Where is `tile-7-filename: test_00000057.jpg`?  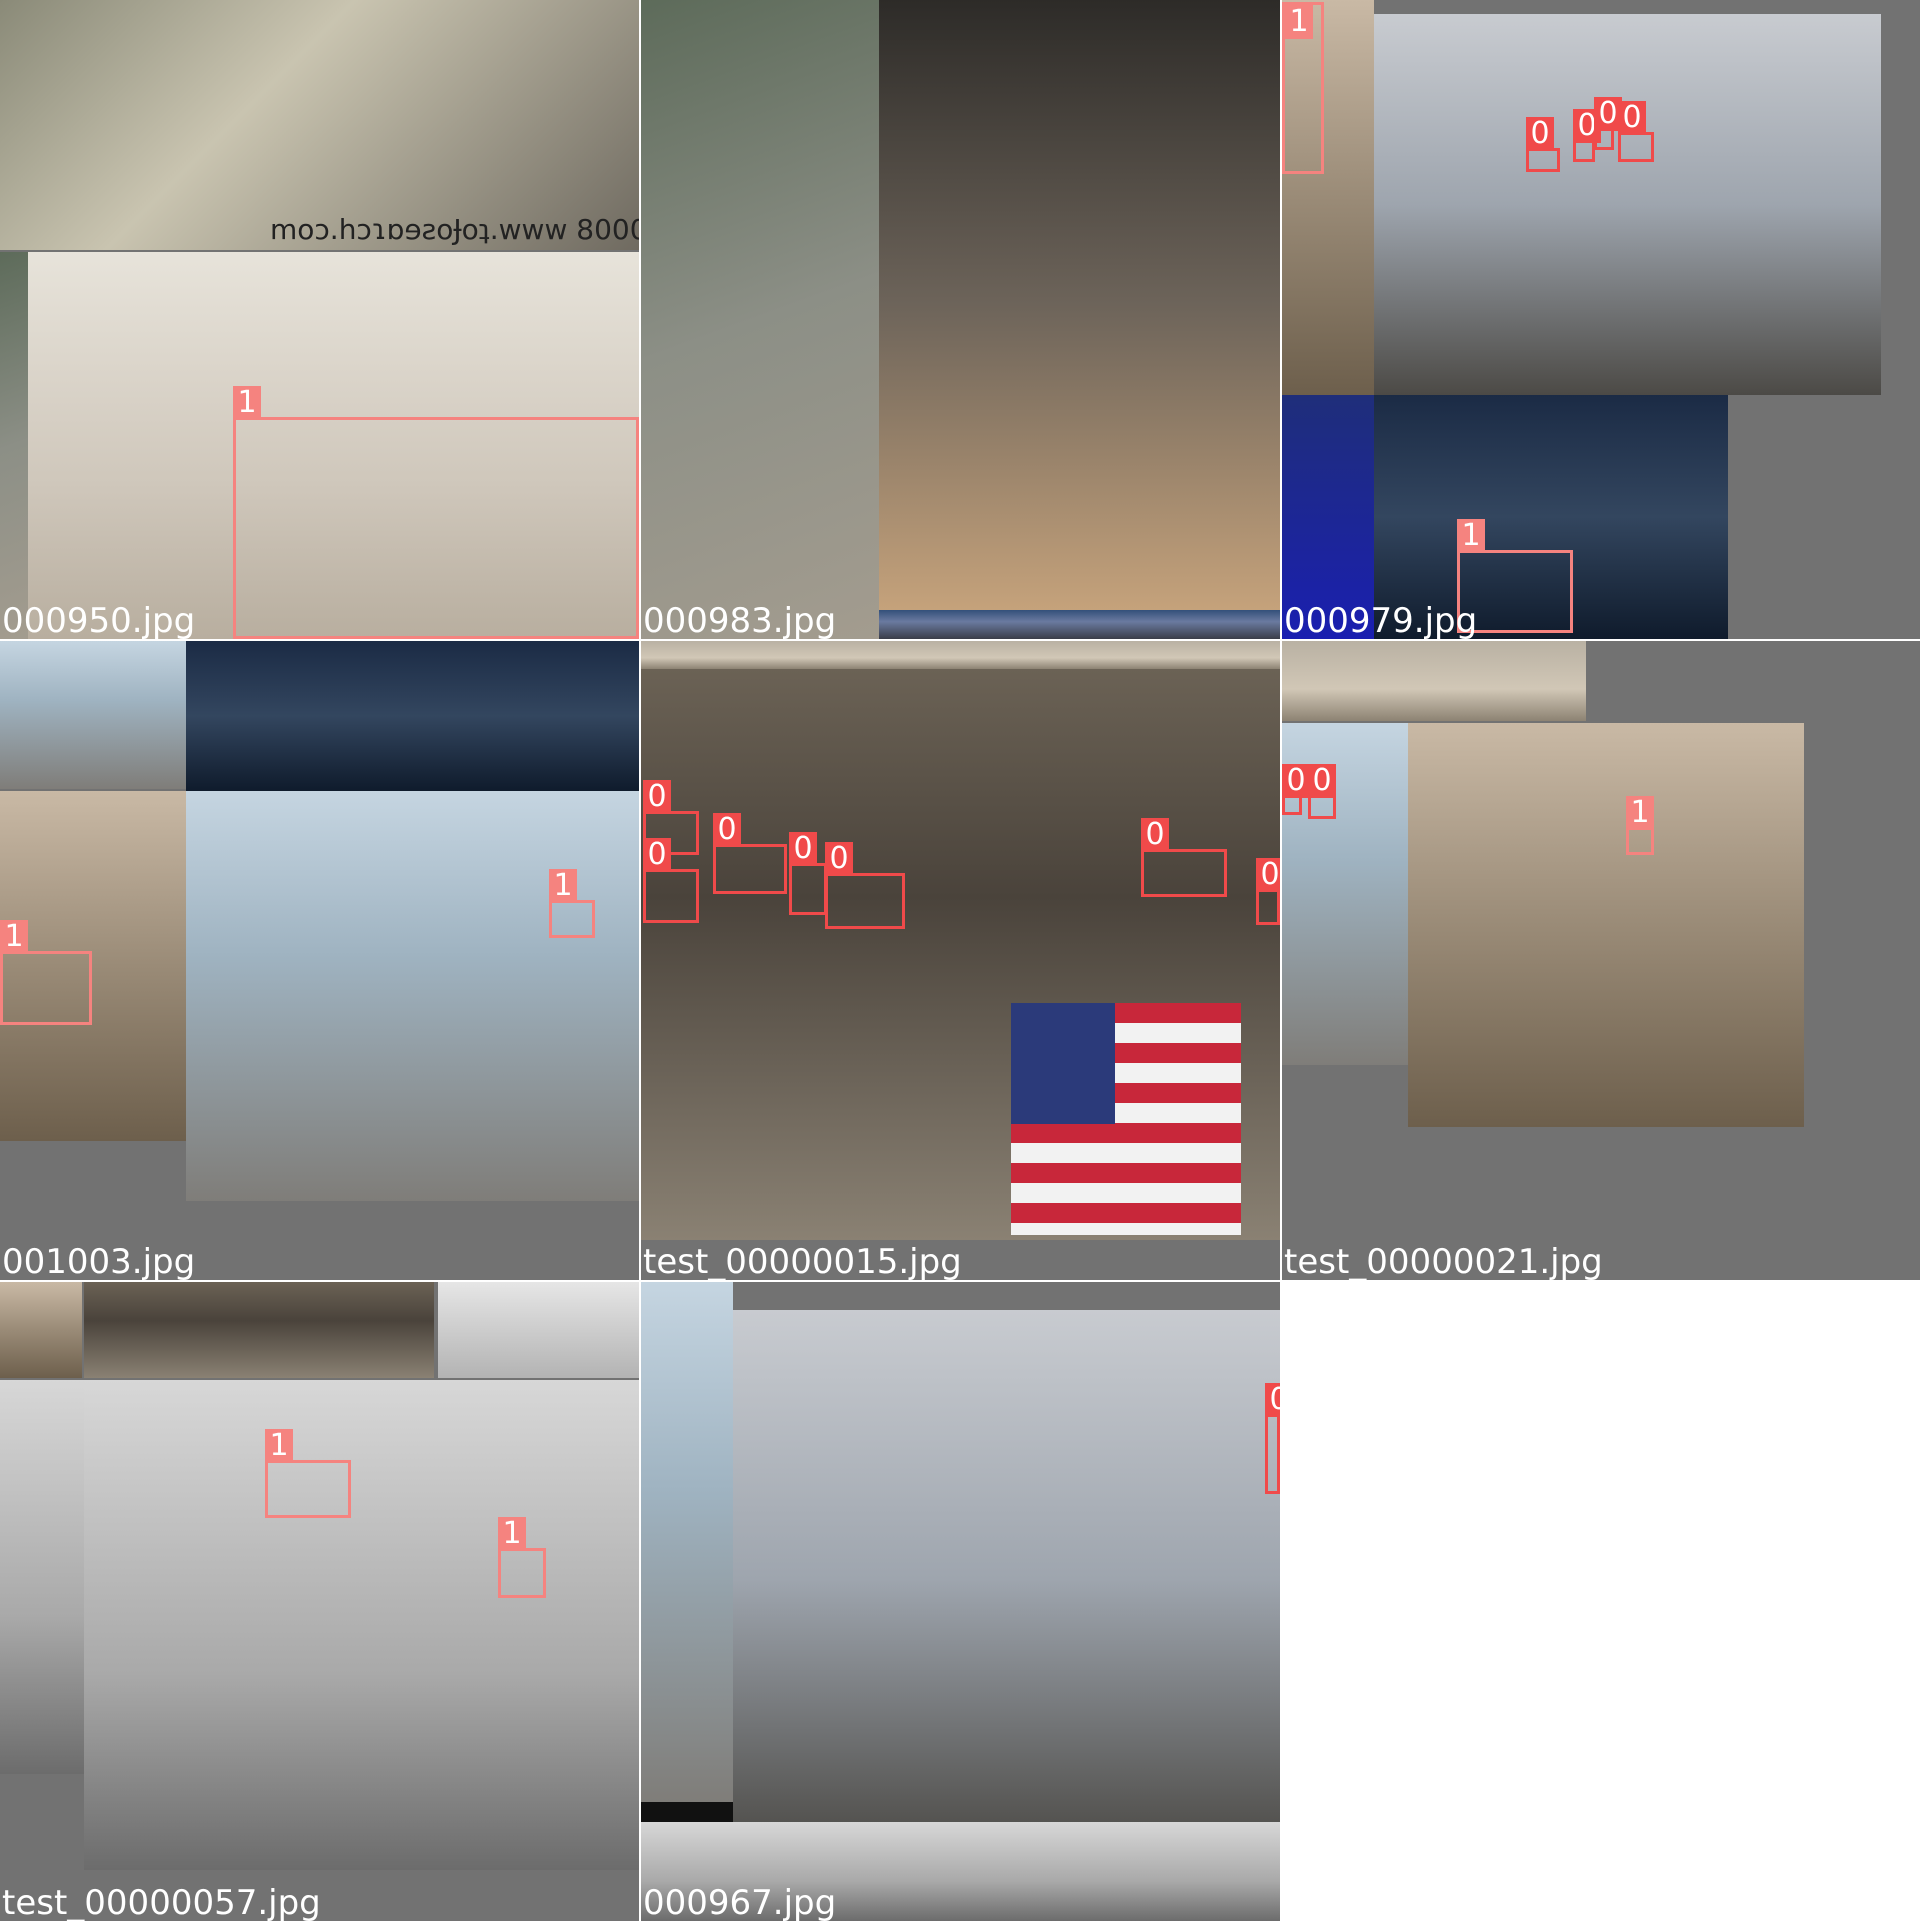 tile-7-filename: test_00000057.jpg is located at coordinates (161, 1902).